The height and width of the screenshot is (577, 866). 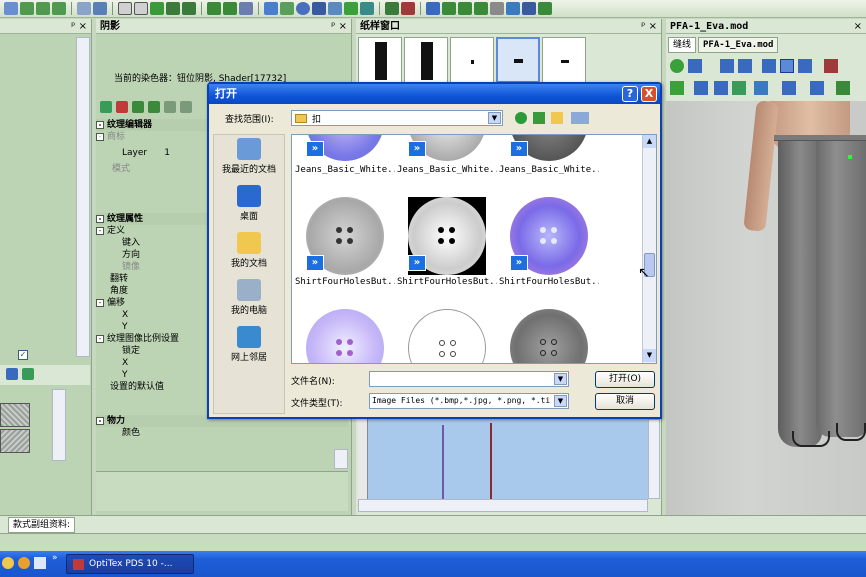 What do you see at coordinates (497, 8) in the screenshot?
I see `shrink-tool-icon` at bounding box center [497, 8].